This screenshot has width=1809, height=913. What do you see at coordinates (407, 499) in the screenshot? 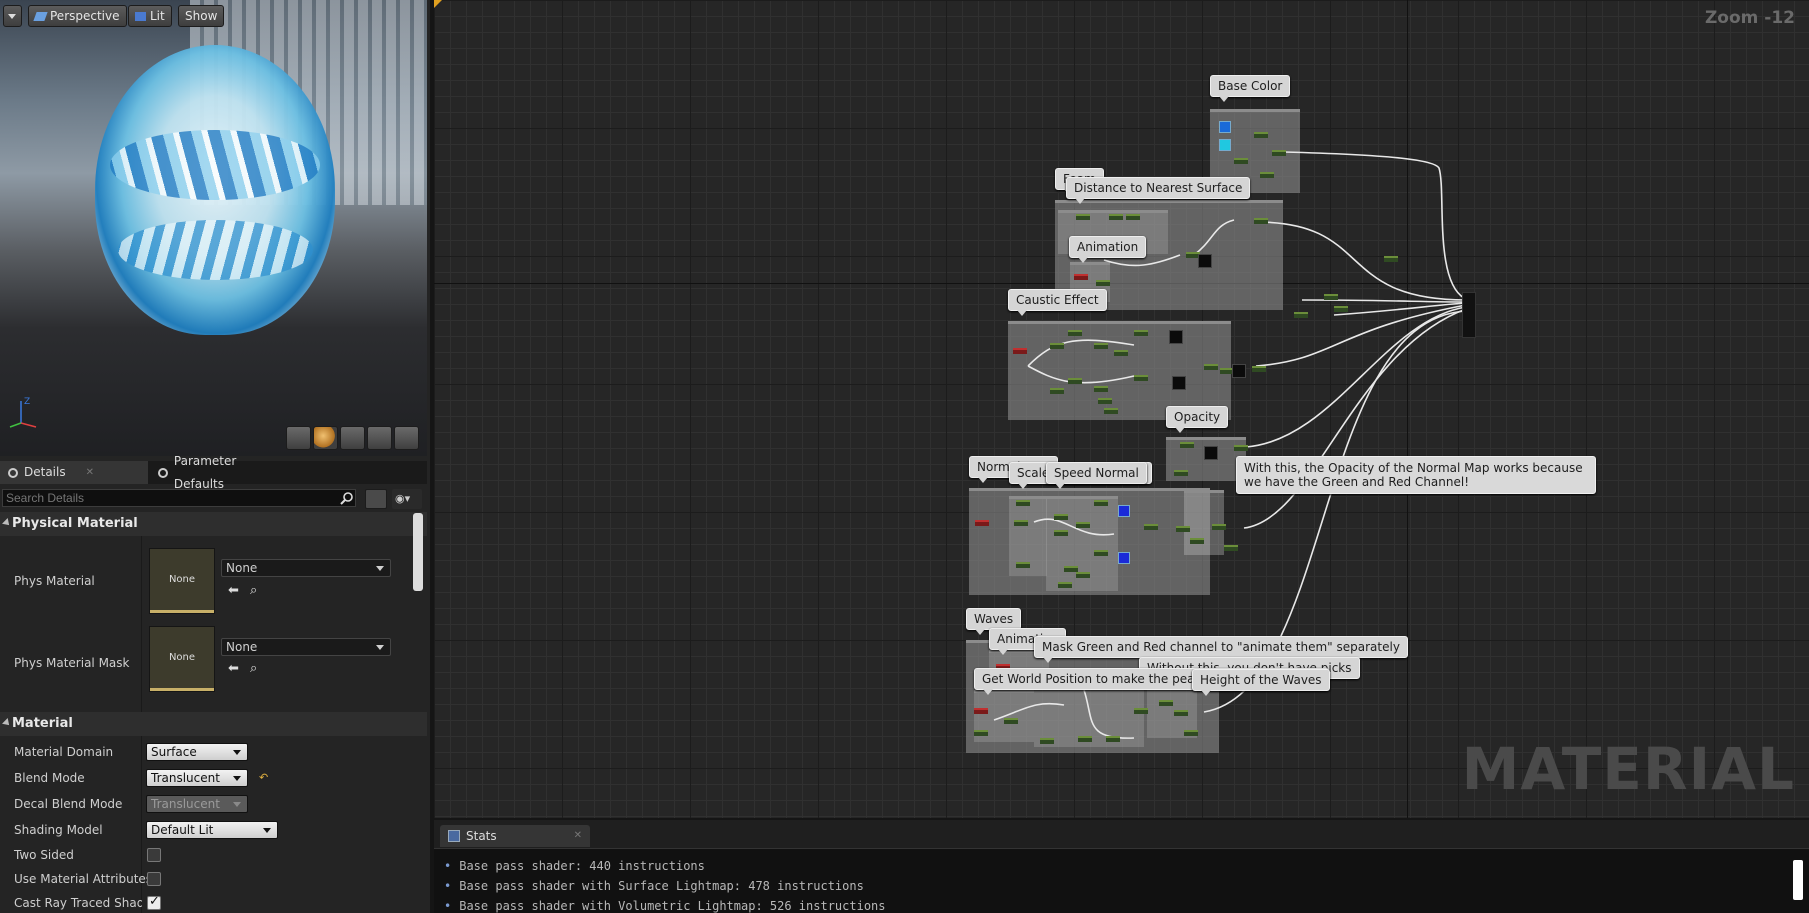
I see `eye-icon: ◉▾` at bounding box center [407, 499].